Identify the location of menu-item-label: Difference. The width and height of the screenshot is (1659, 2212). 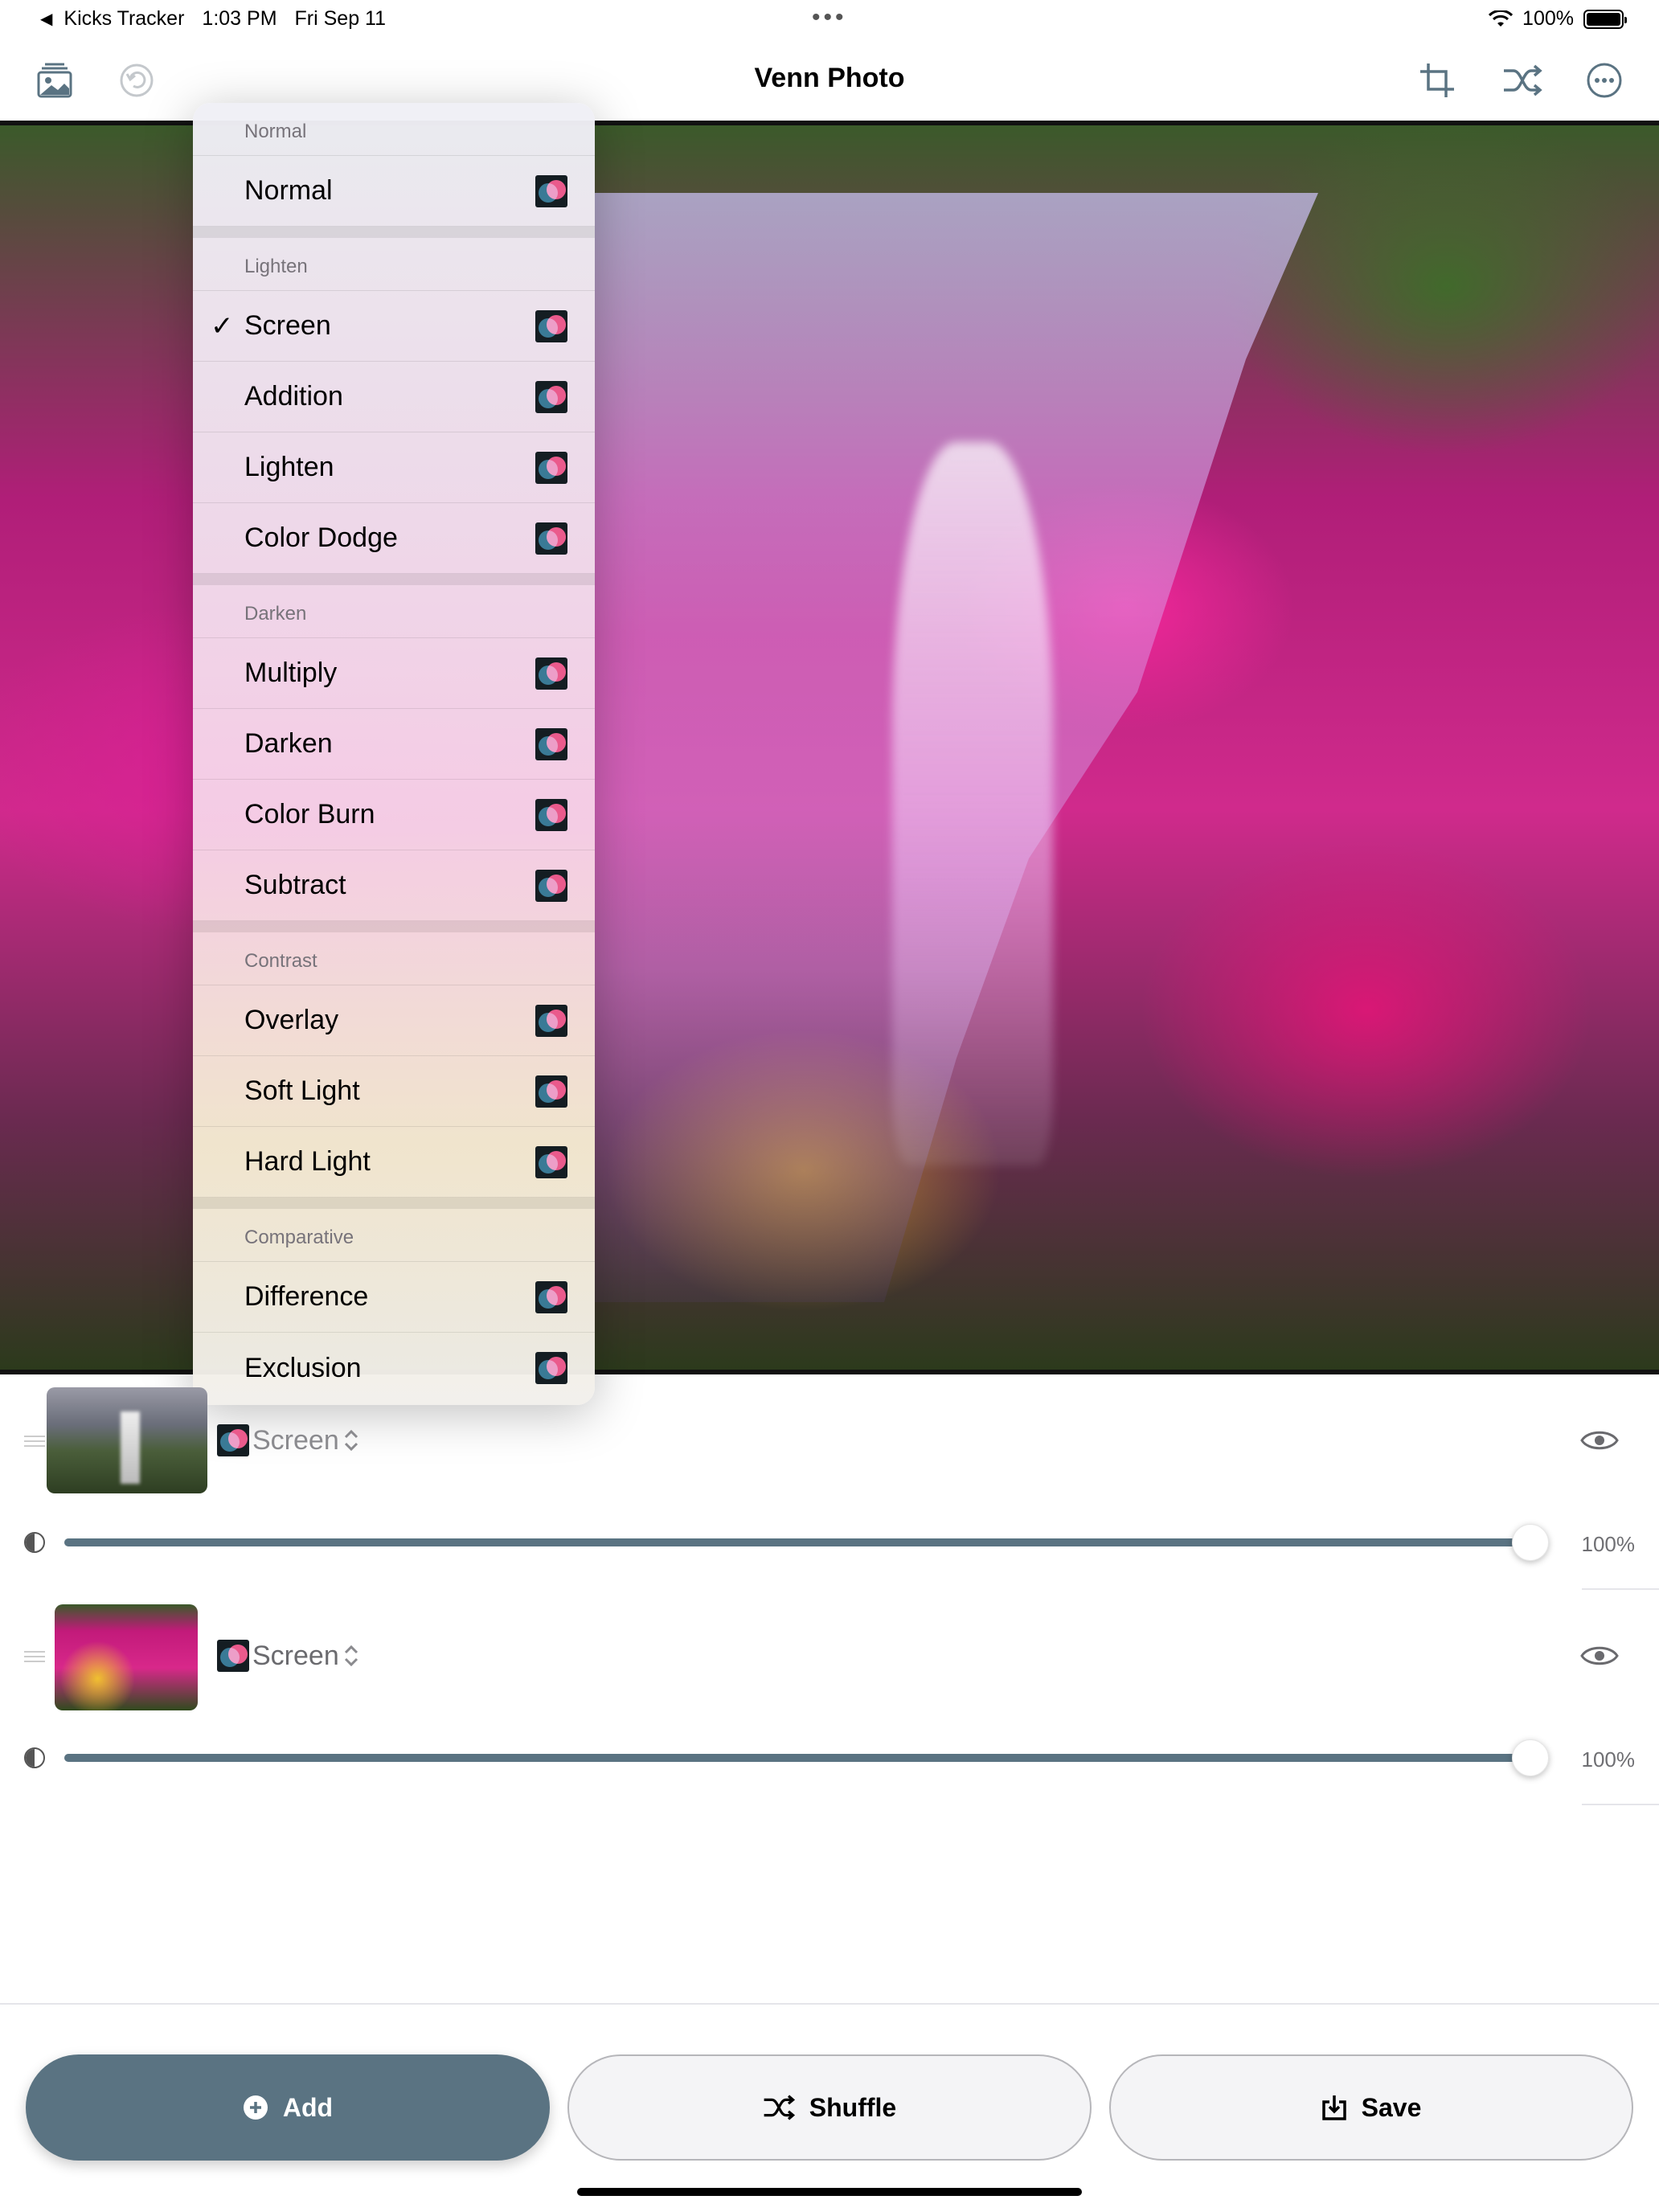
(306, 1296).